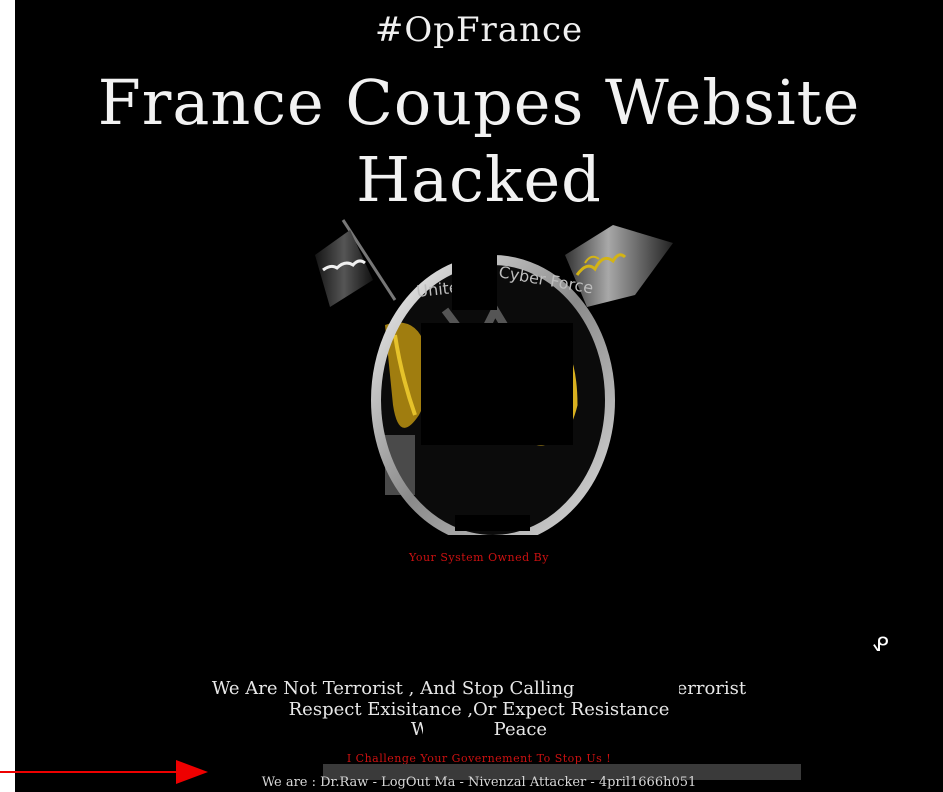 The height and width of the screenshot is (792, 943). What do you see at coordinates (497, 384) in the screenshot?
I see `redaction-block-center` at bounding box center [497, 384].